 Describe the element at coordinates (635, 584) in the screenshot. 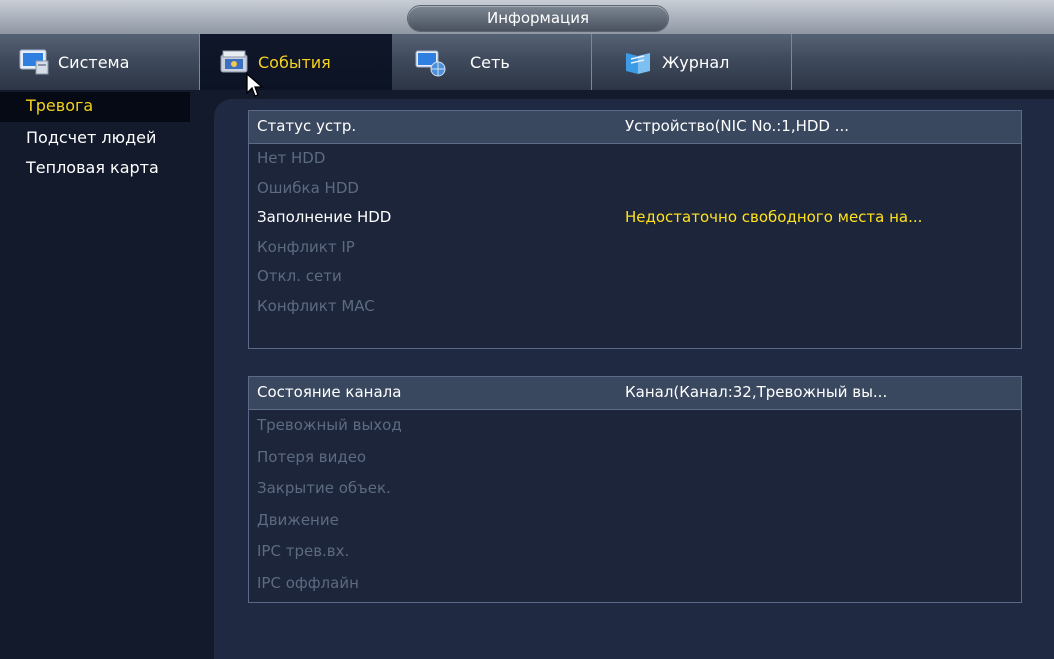

I see `table-row: IPC оффлайн` at that location.